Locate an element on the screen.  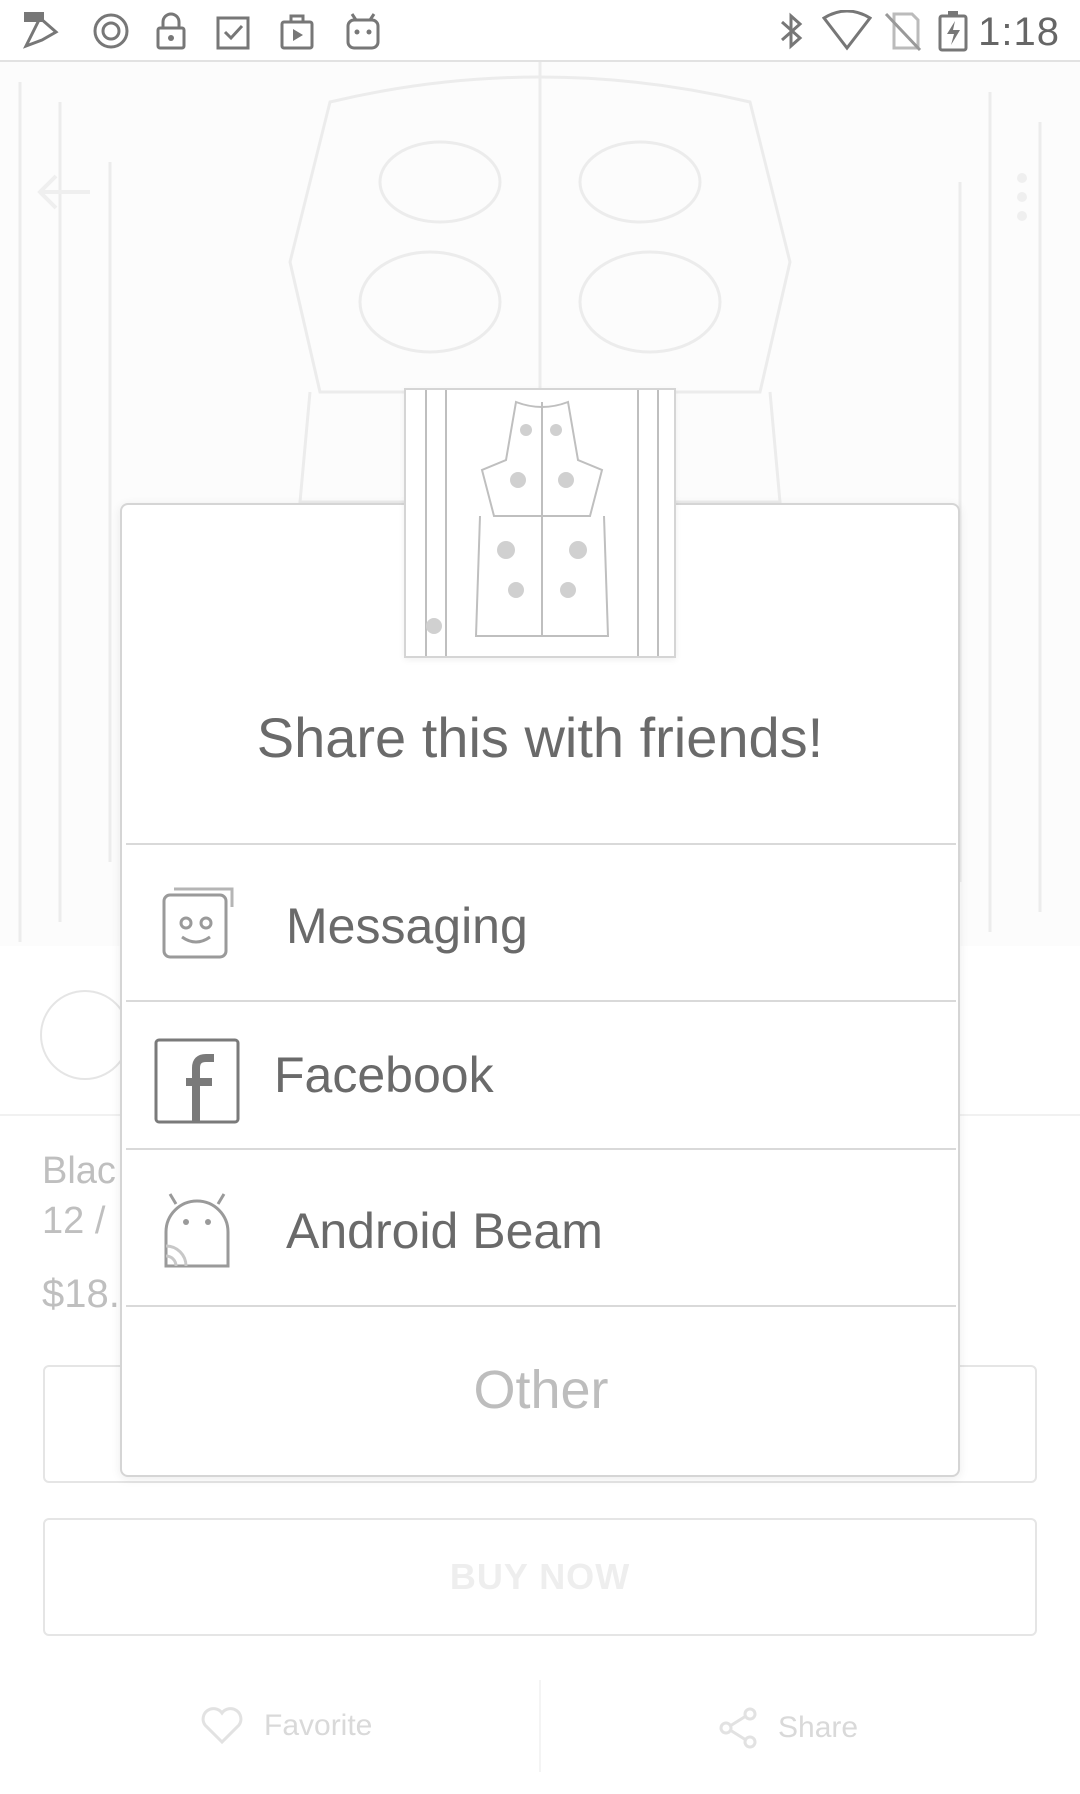
wifi-icon is located at coordinates (847, 30).